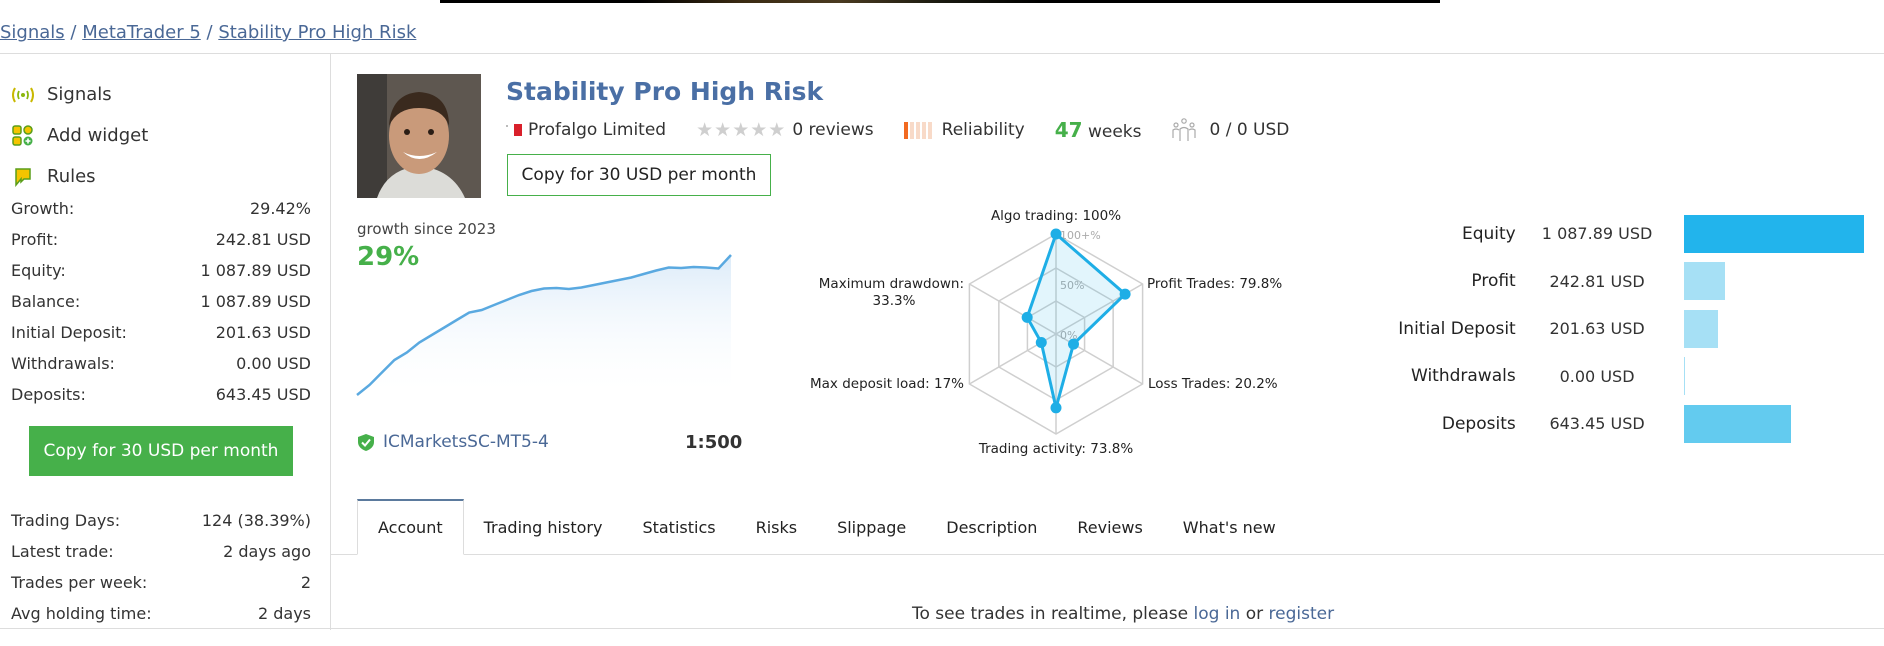 The height and width of the screenshot is (646, 1884). I want to click on sidebar-item-signals: Signals, so click(79, 94).